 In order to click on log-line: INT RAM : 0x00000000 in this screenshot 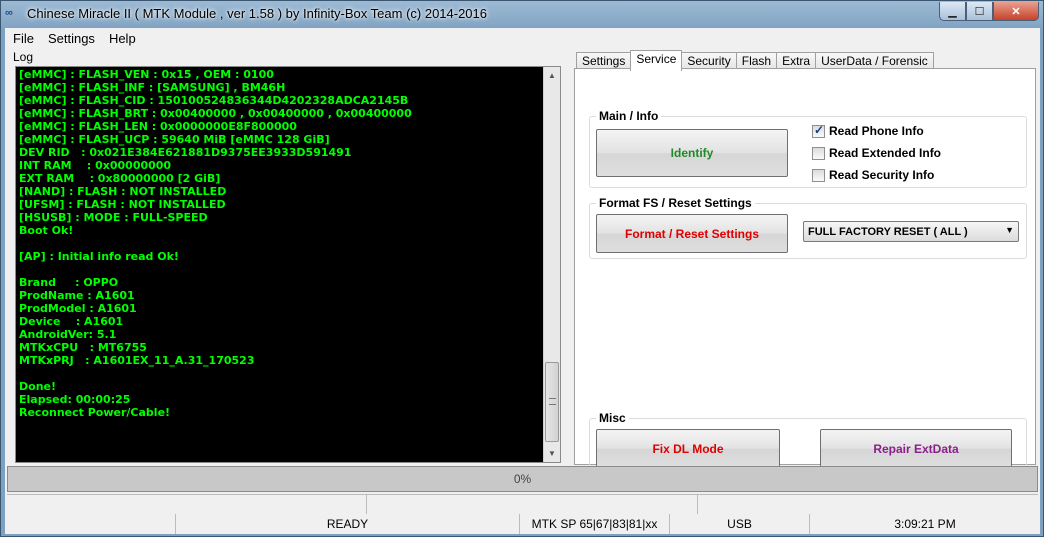, I will do `click(95, 165)`.